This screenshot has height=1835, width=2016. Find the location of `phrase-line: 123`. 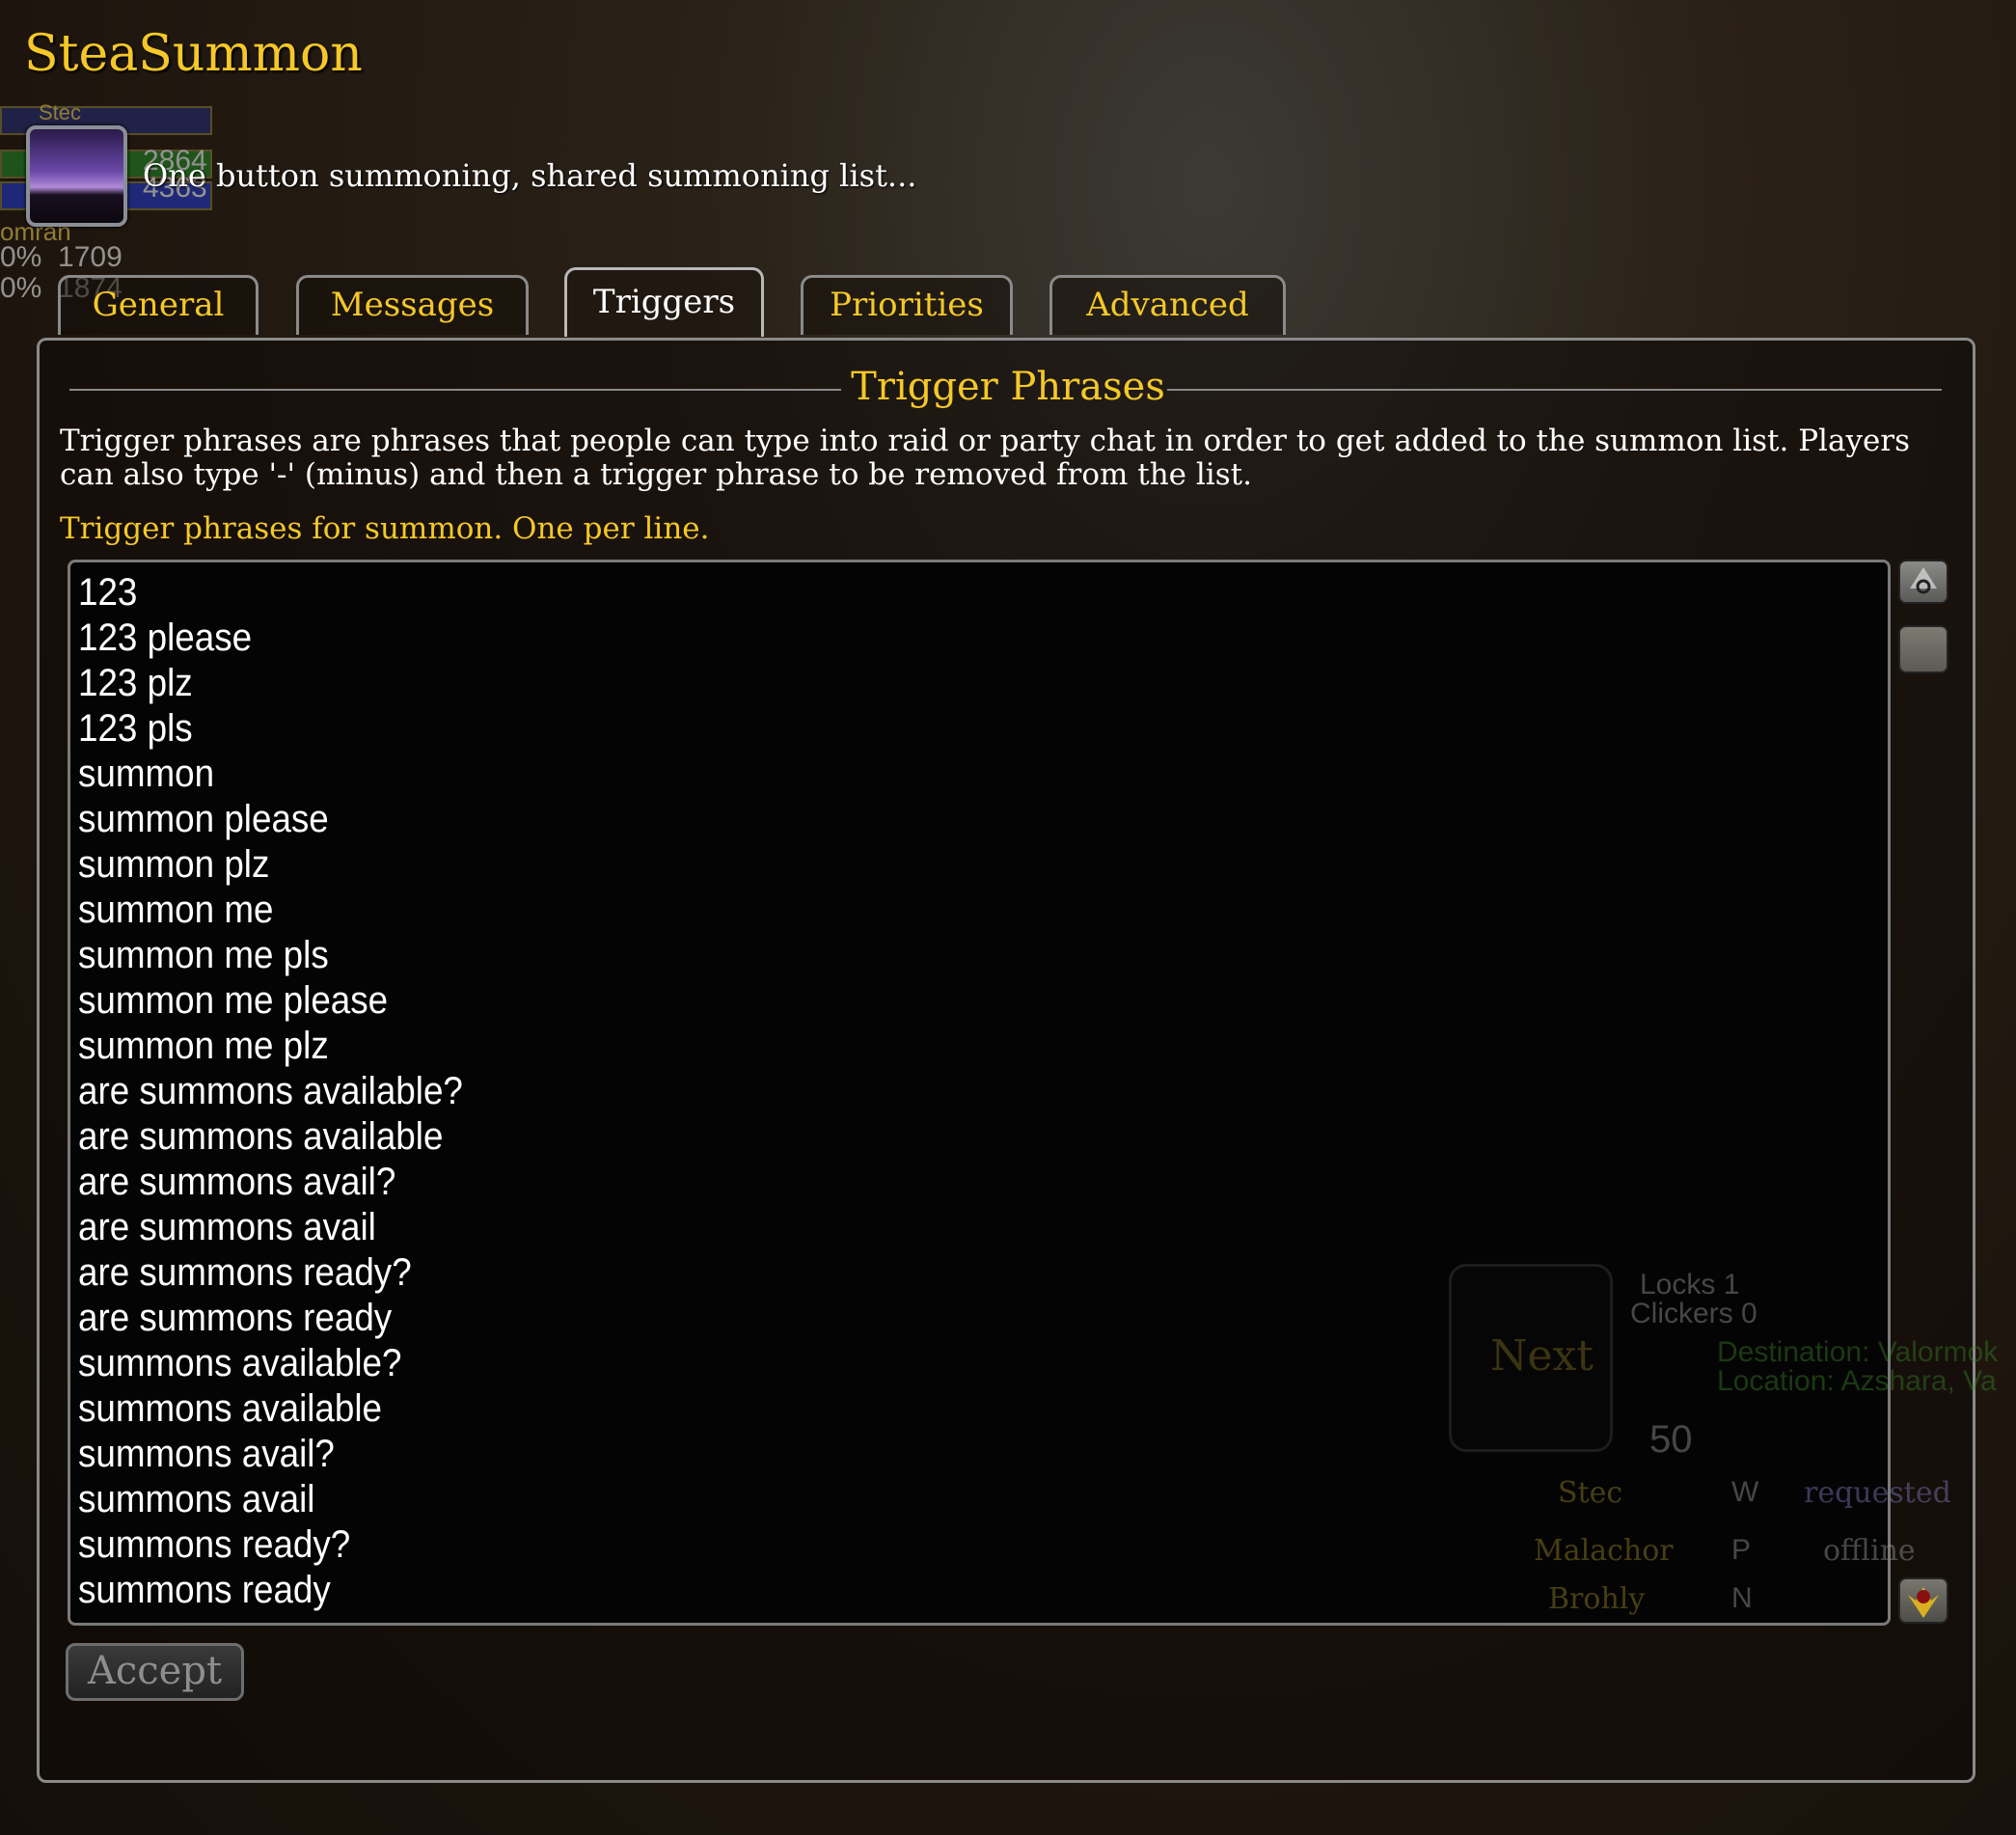

phrase-line: 123 is located at coordinates (108, 592).